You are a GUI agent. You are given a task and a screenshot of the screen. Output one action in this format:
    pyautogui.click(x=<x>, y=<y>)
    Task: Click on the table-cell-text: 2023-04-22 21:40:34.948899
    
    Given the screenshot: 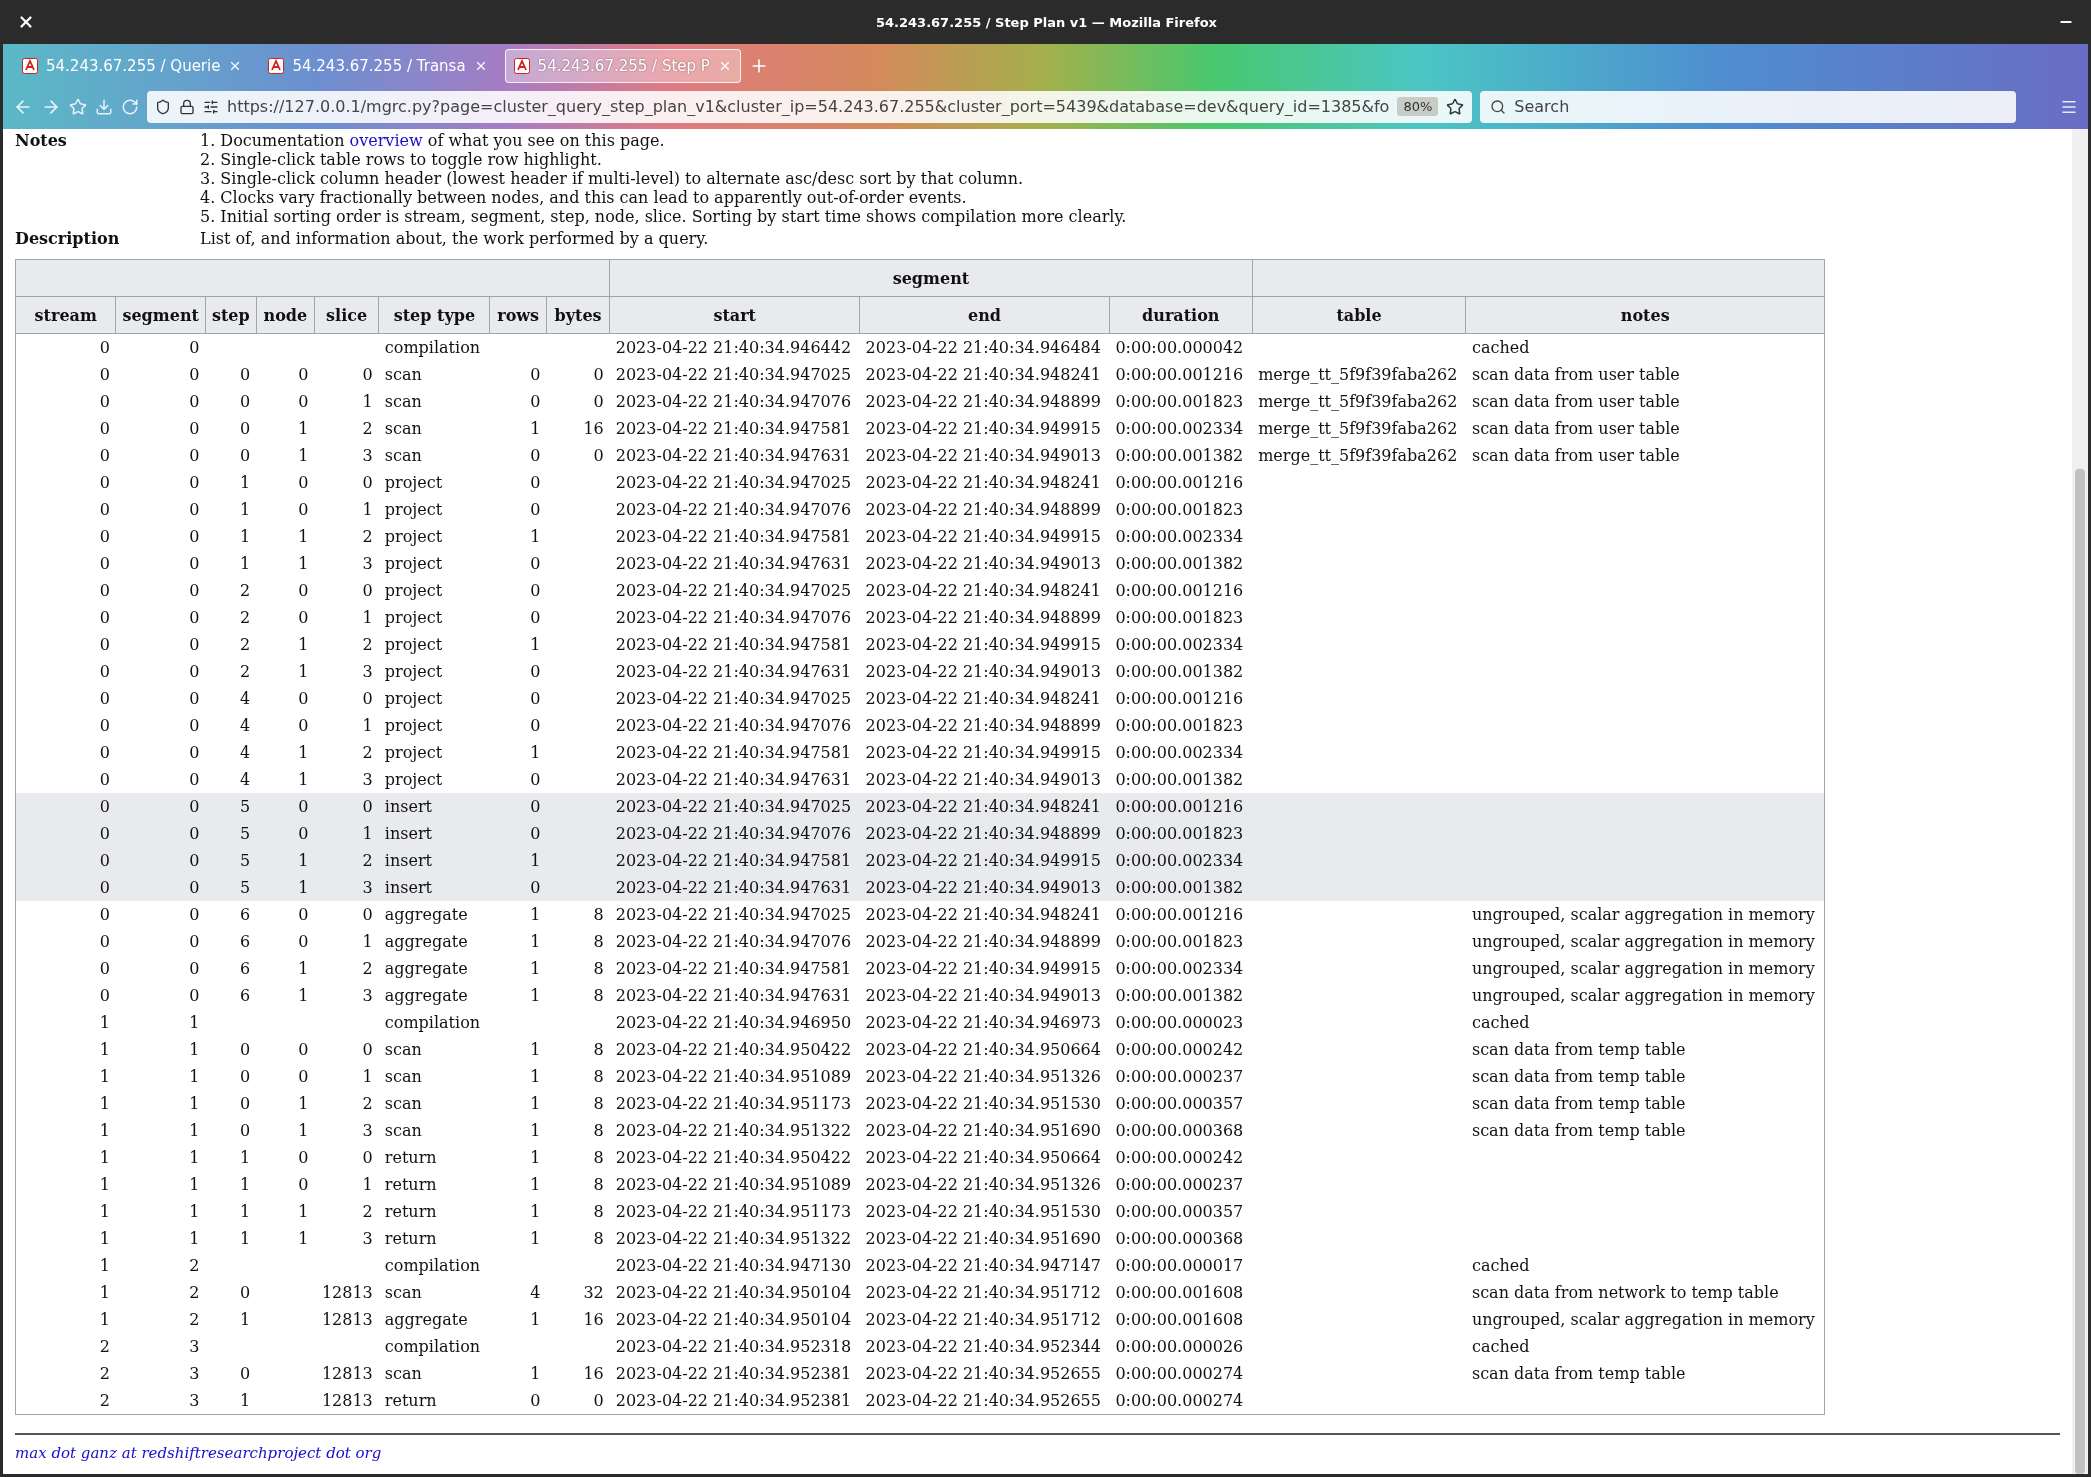 What is the action you would take?
    pyautogui.click(x=983, y=942)
    